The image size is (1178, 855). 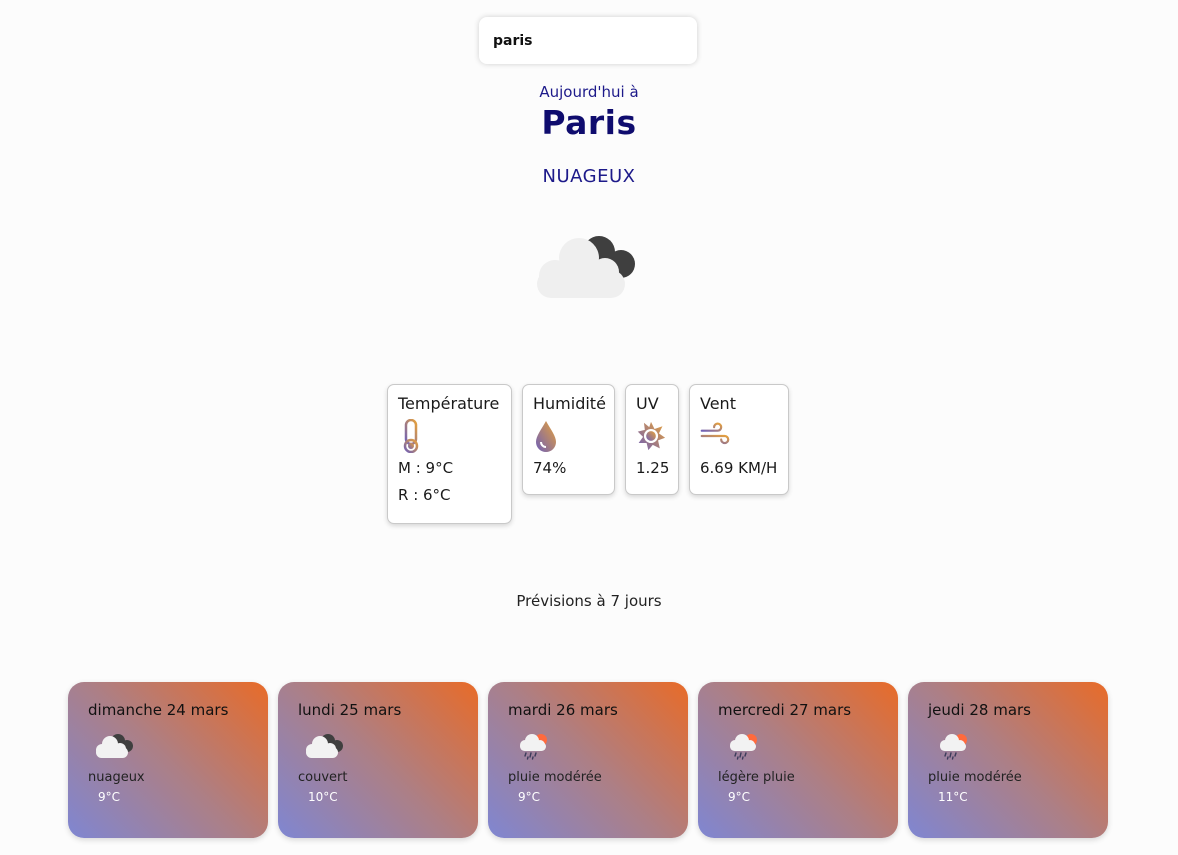 I want to click on forecast-description: légère pluie, so click(x=756, y=777).